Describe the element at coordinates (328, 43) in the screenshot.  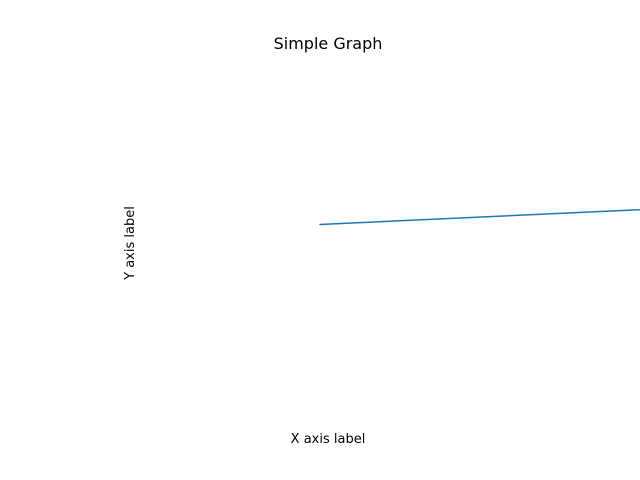
I see `chart-title: Simple Graph` at that location.